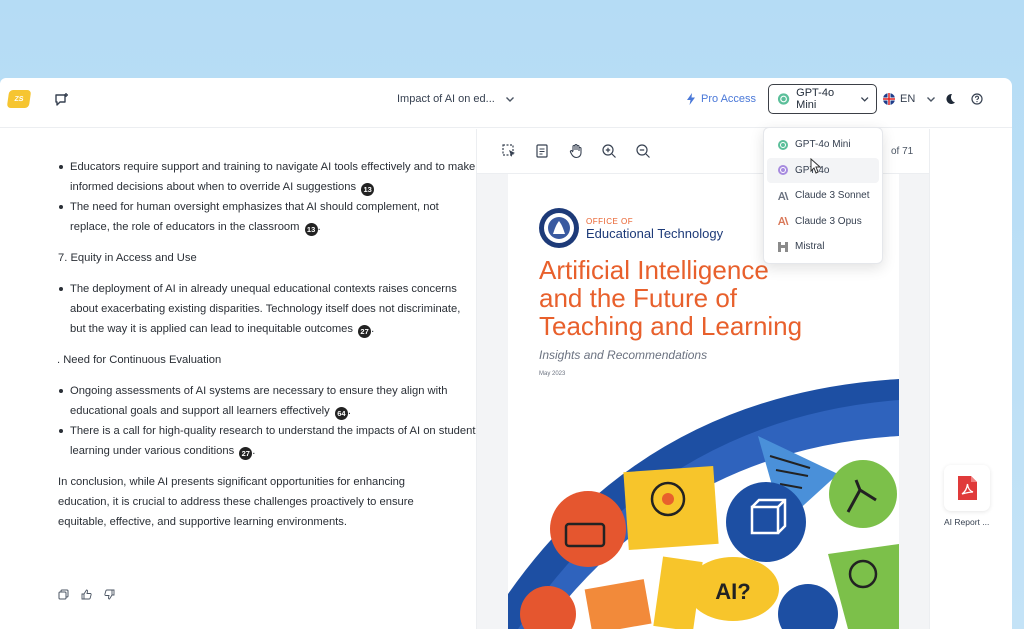 This screenshot has width=1024, height=629. I want to click on pdf-date: May 2023, so click(552, 374).